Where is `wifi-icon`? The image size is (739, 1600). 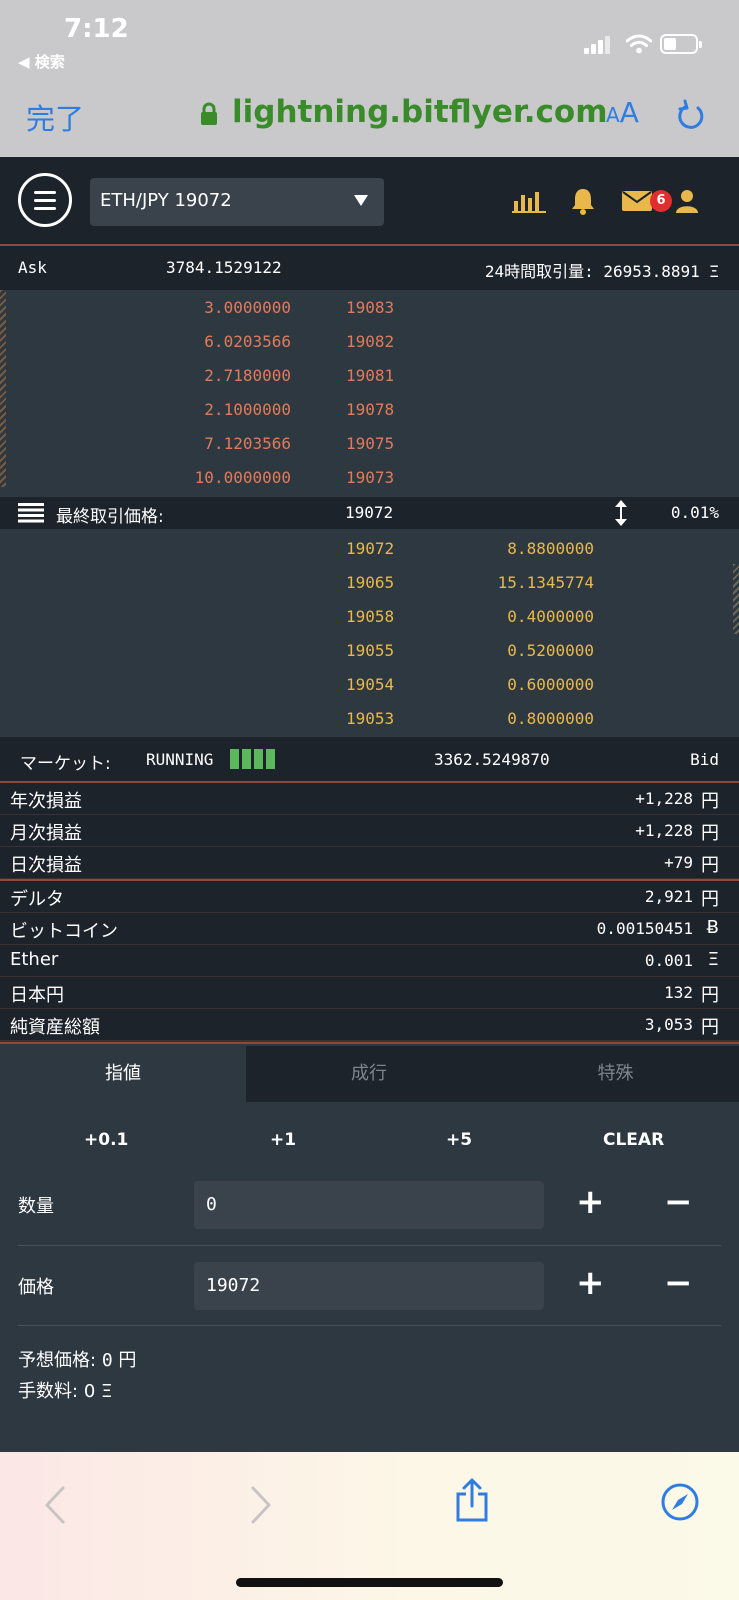 wifi-icon is located at coordinates (639, 44).